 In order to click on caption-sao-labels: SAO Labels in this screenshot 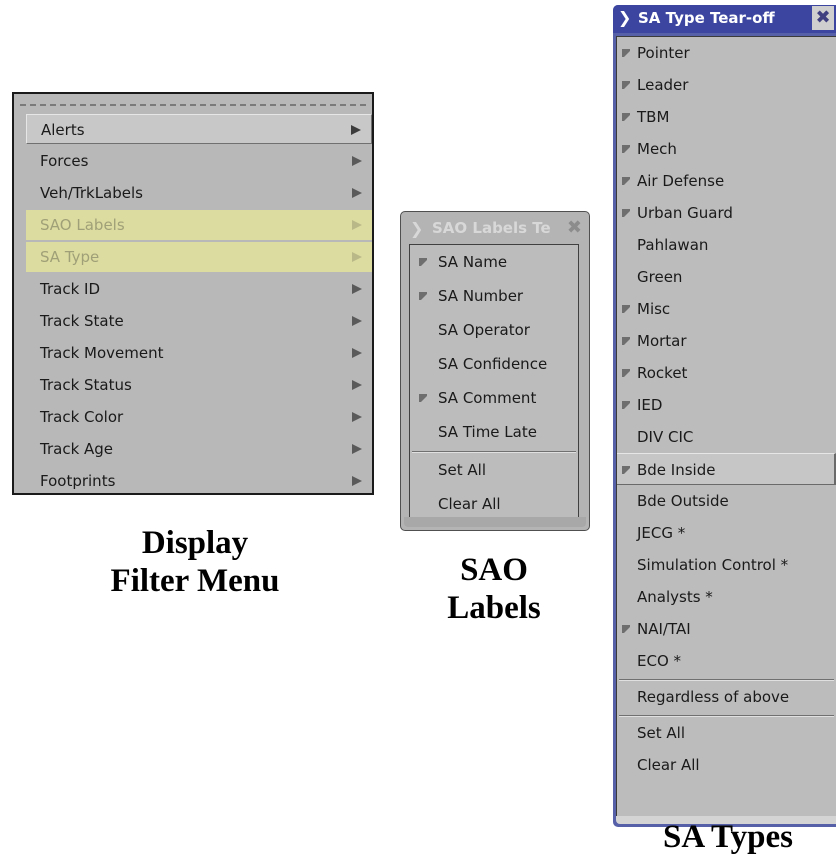, I will do `click(494, 589)`.